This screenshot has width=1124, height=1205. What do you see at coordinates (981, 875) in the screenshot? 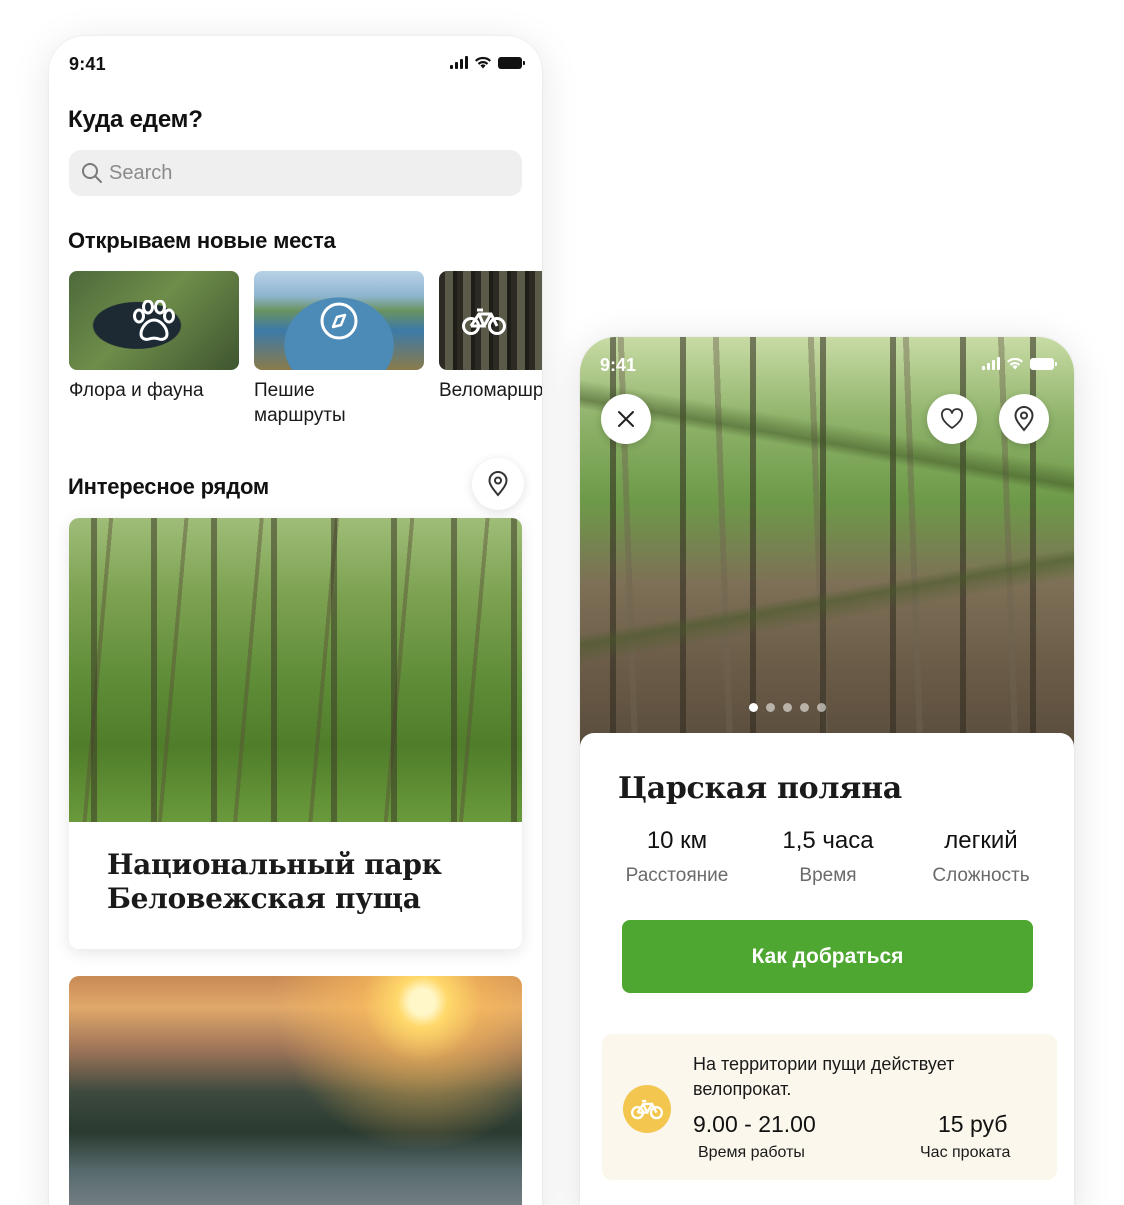
I see `stat-label: Сложность` at bounding box center [981, 875].